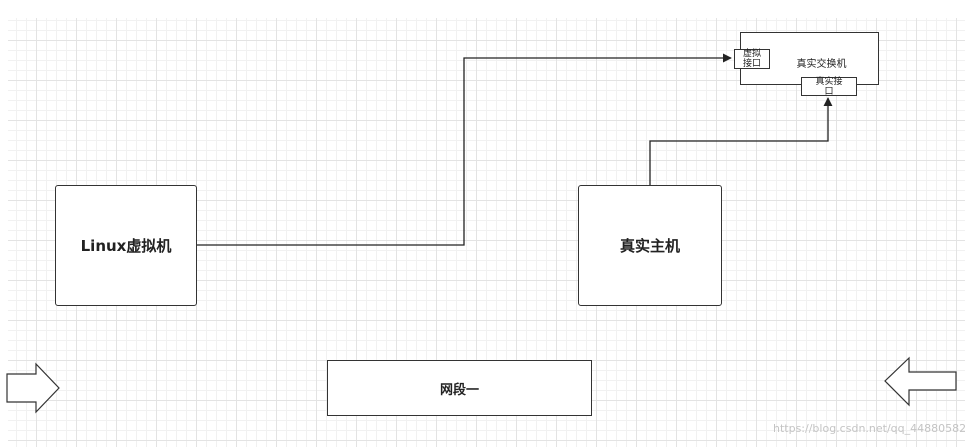  I want to click on real-host-label: 真实主机, so click(649, 246).